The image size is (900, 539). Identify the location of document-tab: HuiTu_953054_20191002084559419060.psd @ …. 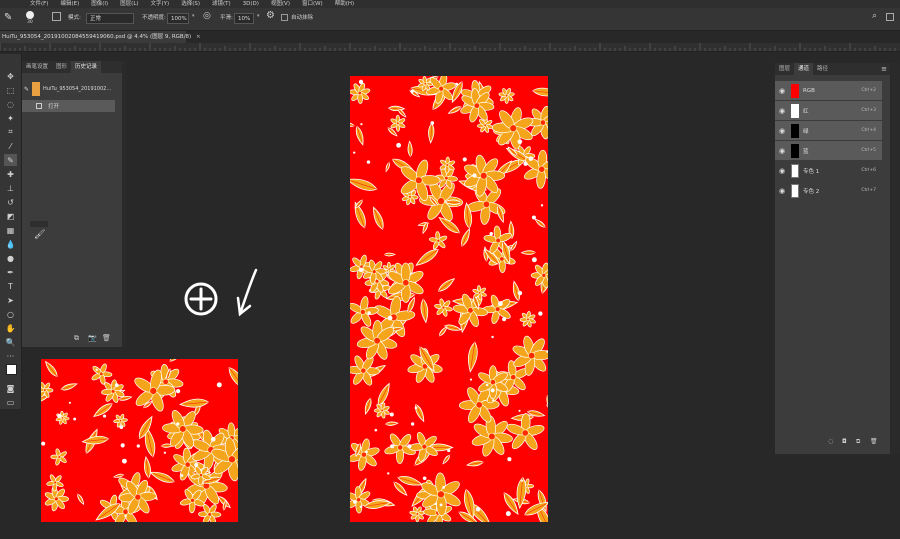
(100, 37).